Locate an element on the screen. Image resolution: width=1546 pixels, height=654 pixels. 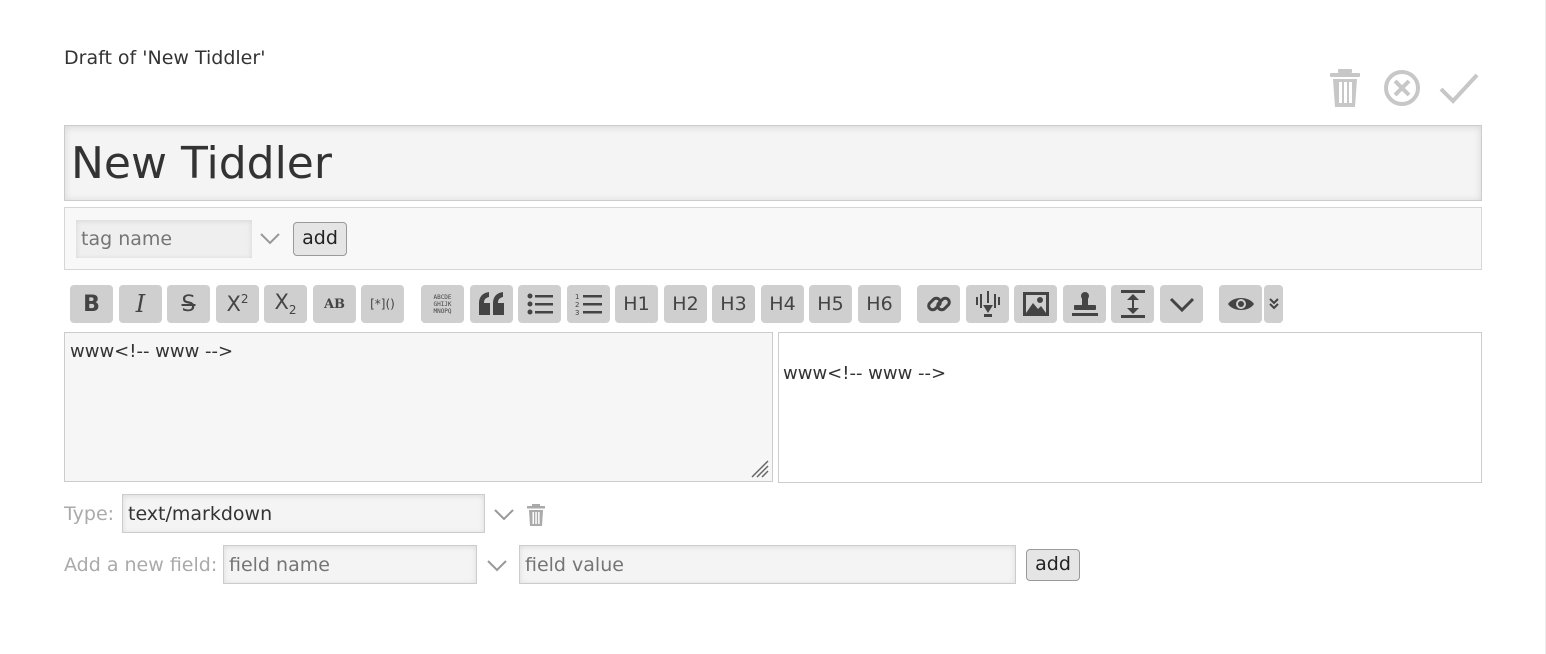
svg-text: 1 is located at coordinates (577, 297).